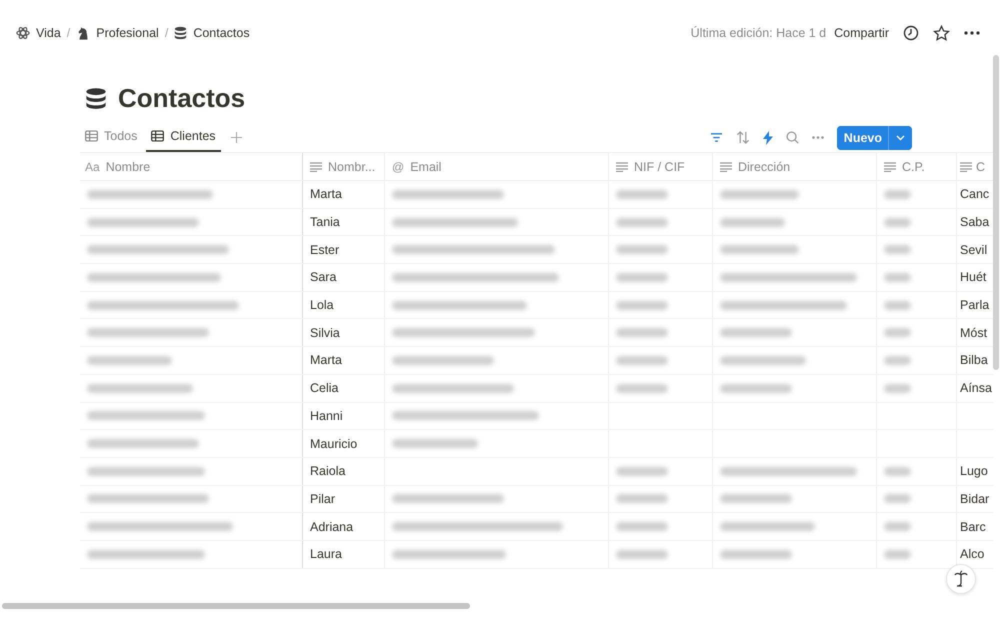 The width and height of the screenshot is (1000, 628). What do you see at coordinates (117, 33) in the screenshot?
I see `breadcrumb-link: Profesional` at bounding box center [117, 33].